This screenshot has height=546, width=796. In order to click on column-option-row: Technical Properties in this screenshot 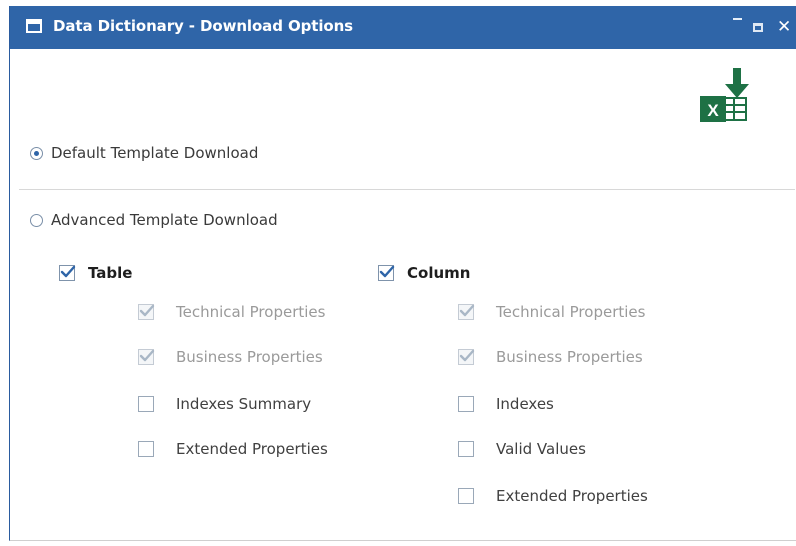, I will do `click(551, 312)`.